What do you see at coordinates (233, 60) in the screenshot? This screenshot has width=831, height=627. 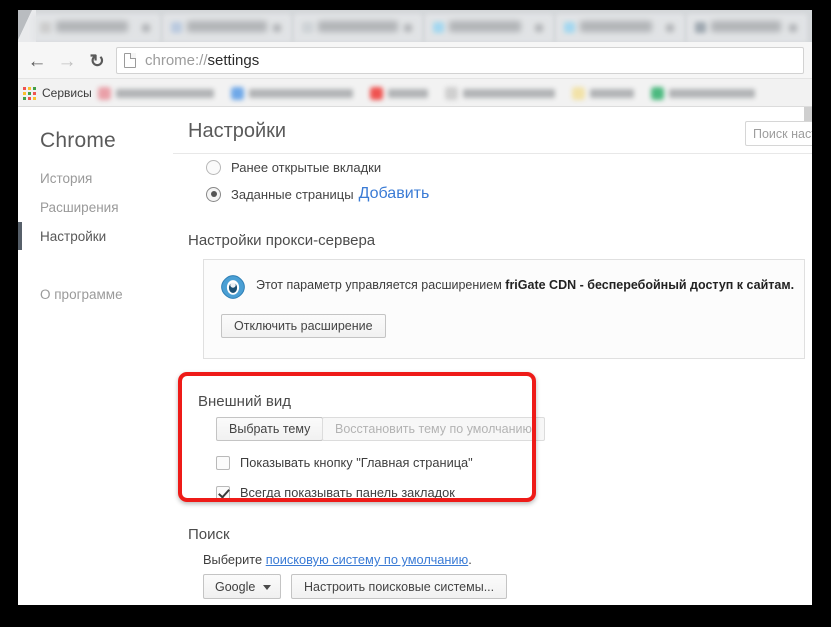 I see `url-path: settings` at bounding box center [233, 60].